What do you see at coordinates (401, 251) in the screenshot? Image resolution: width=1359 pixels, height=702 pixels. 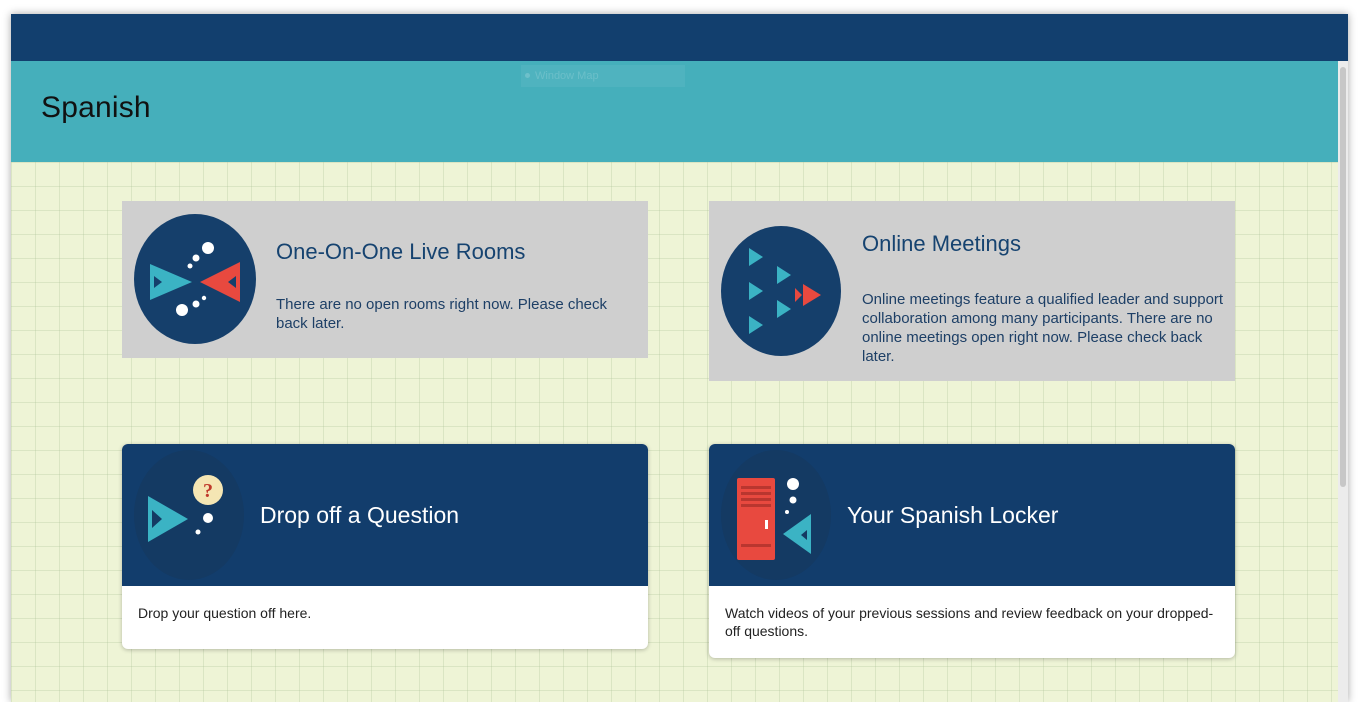 I see `live-rooms-title: One-On-One Live Rooms` at bounding box center [401, 251].